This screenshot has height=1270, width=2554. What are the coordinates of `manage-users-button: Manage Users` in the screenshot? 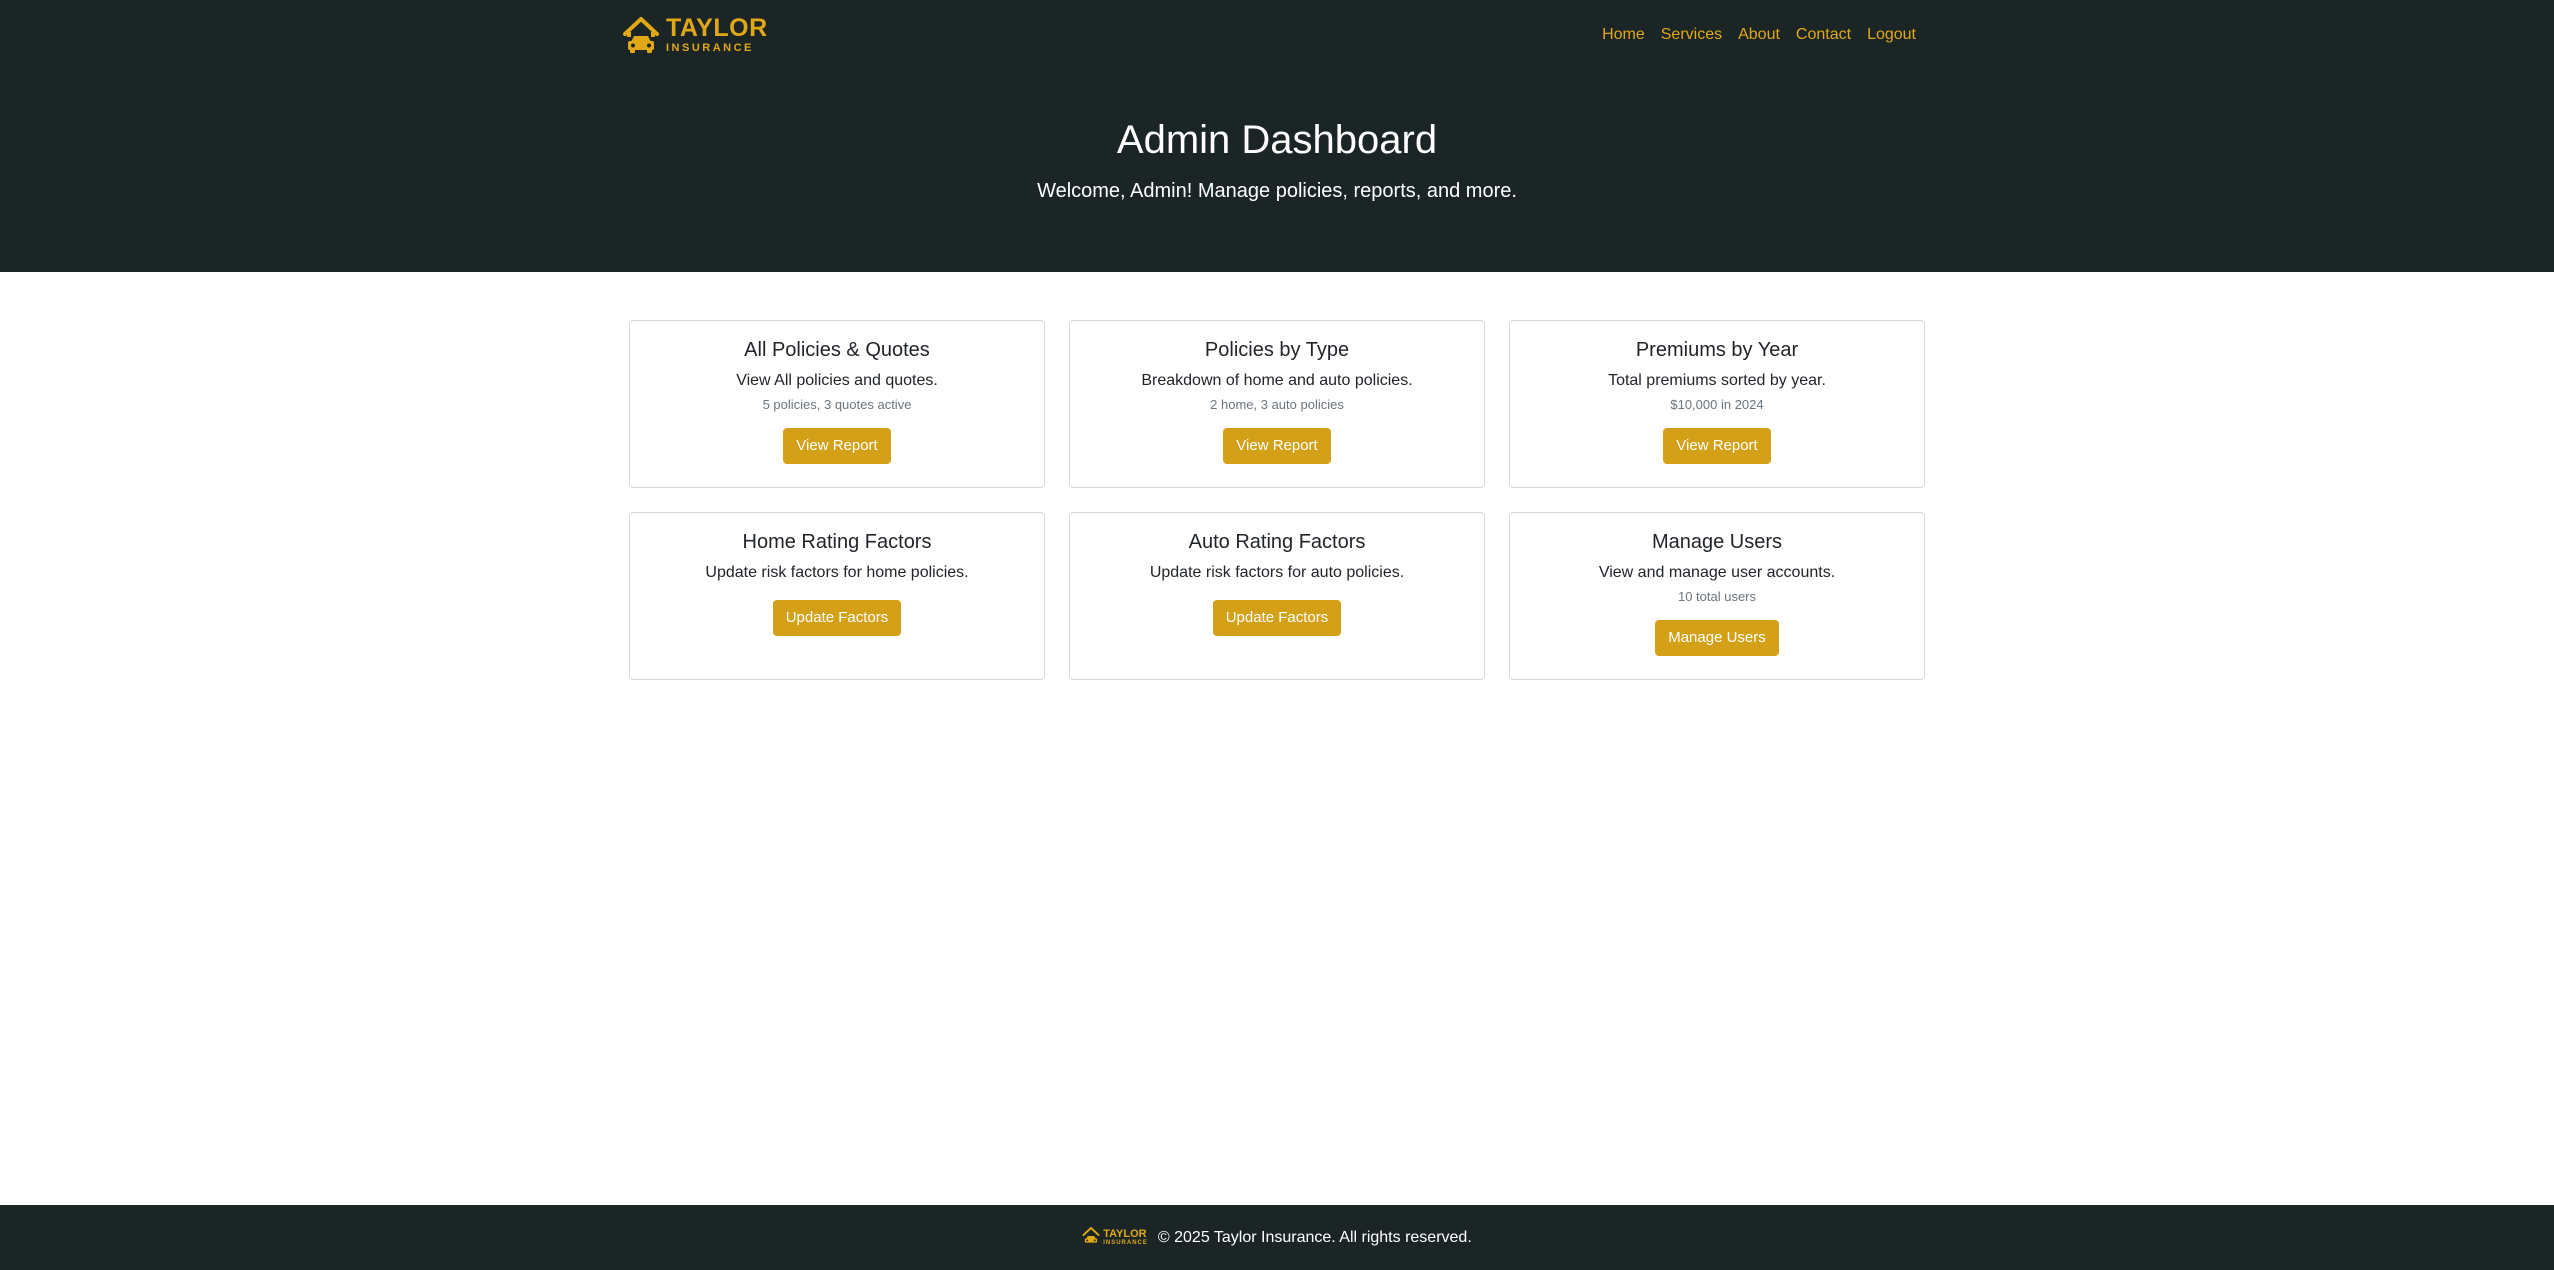 It's located at (1717, 638).